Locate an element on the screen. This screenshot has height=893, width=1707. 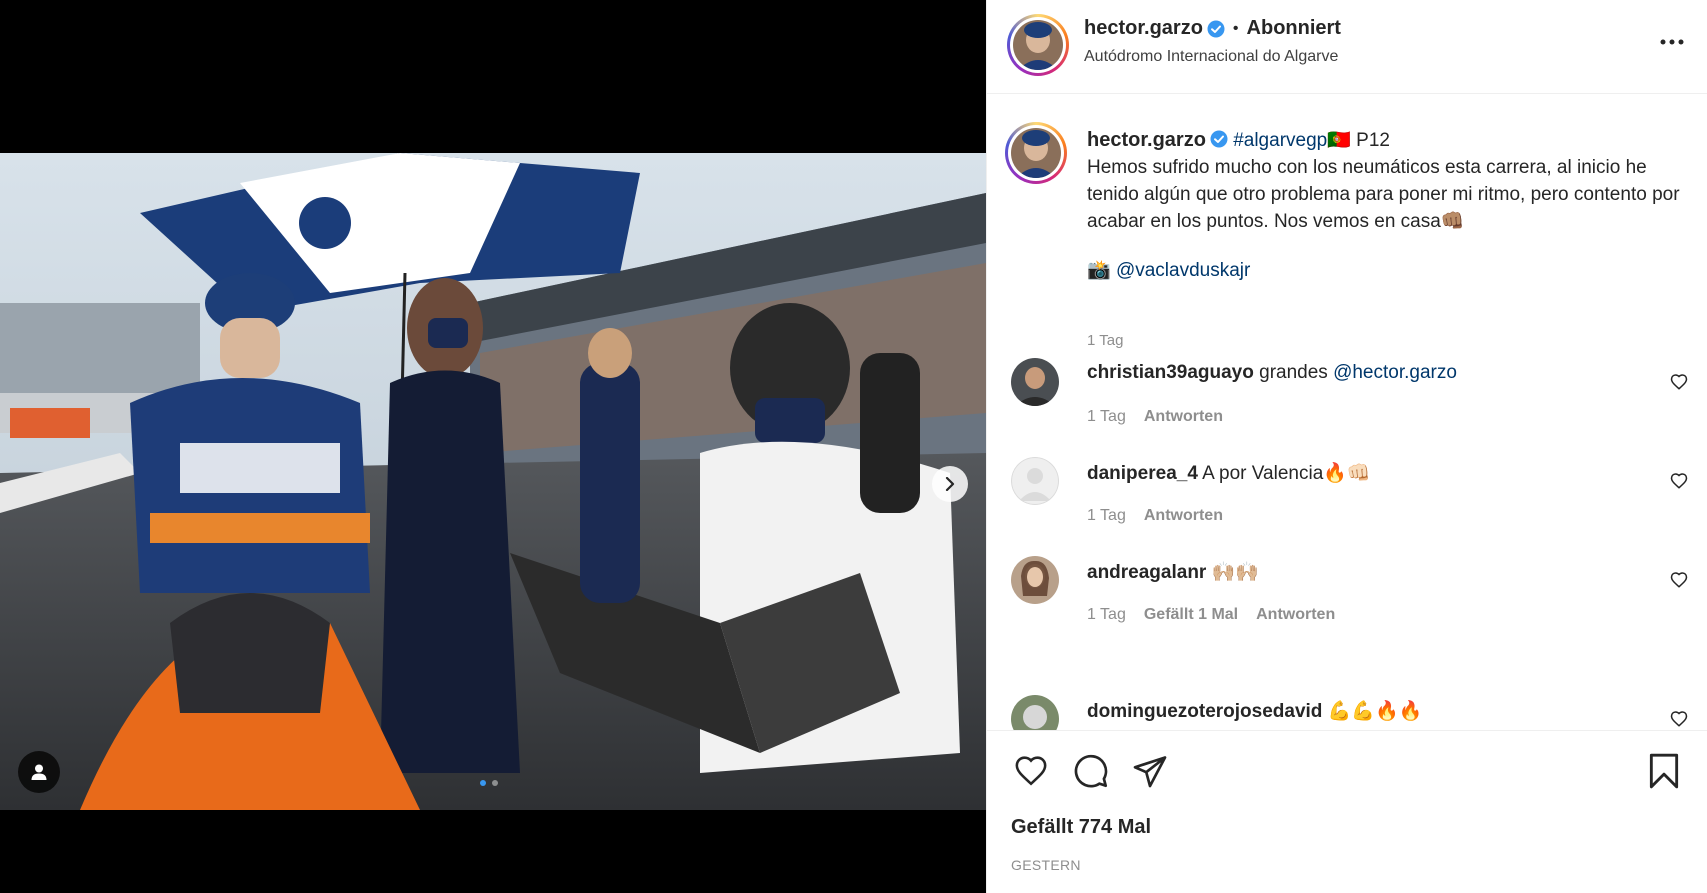
post-location: Autódromo Internacional do Algarve is located at coordinates (1211, 57).